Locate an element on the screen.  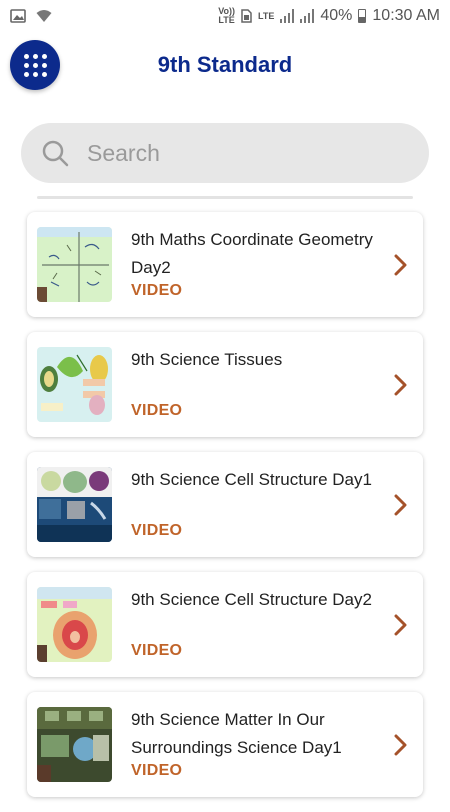
list-item: 9th Science Cell Structure Day1 VIDEO is located at coordinates (225, 504).